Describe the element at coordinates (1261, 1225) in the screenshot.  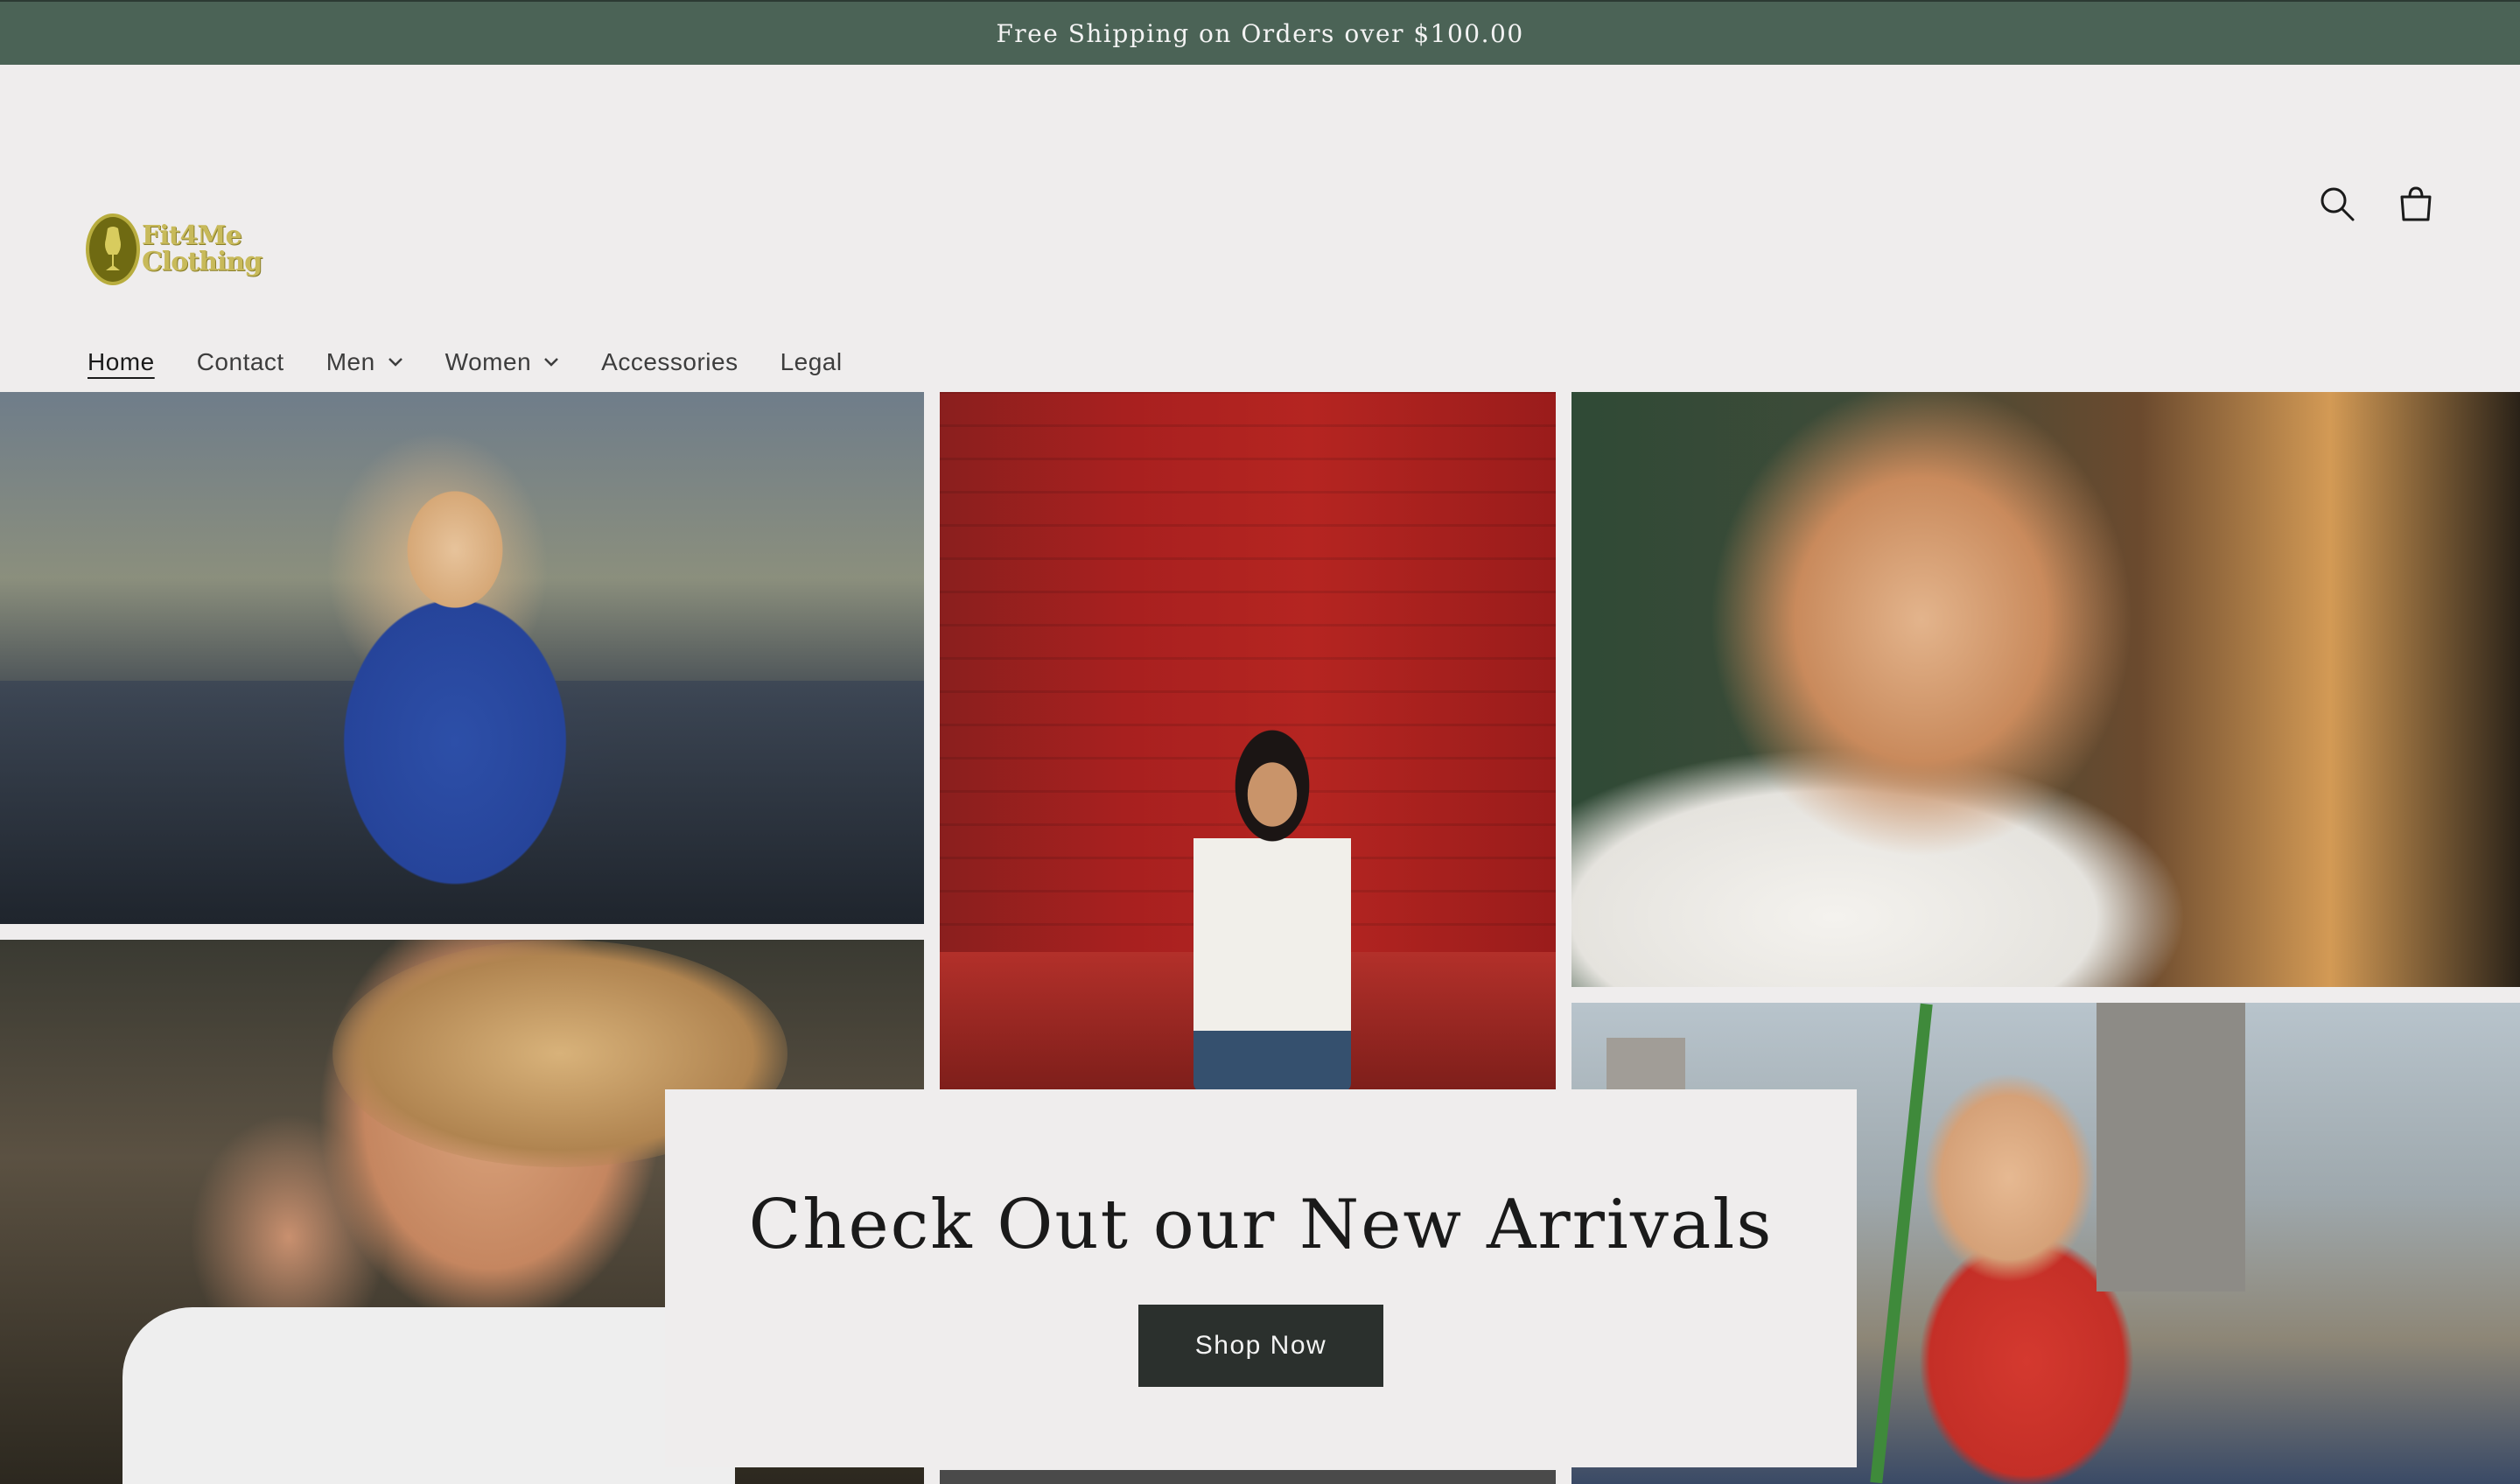
I see `hero-title: Check Out our New Arrivals` at that location.